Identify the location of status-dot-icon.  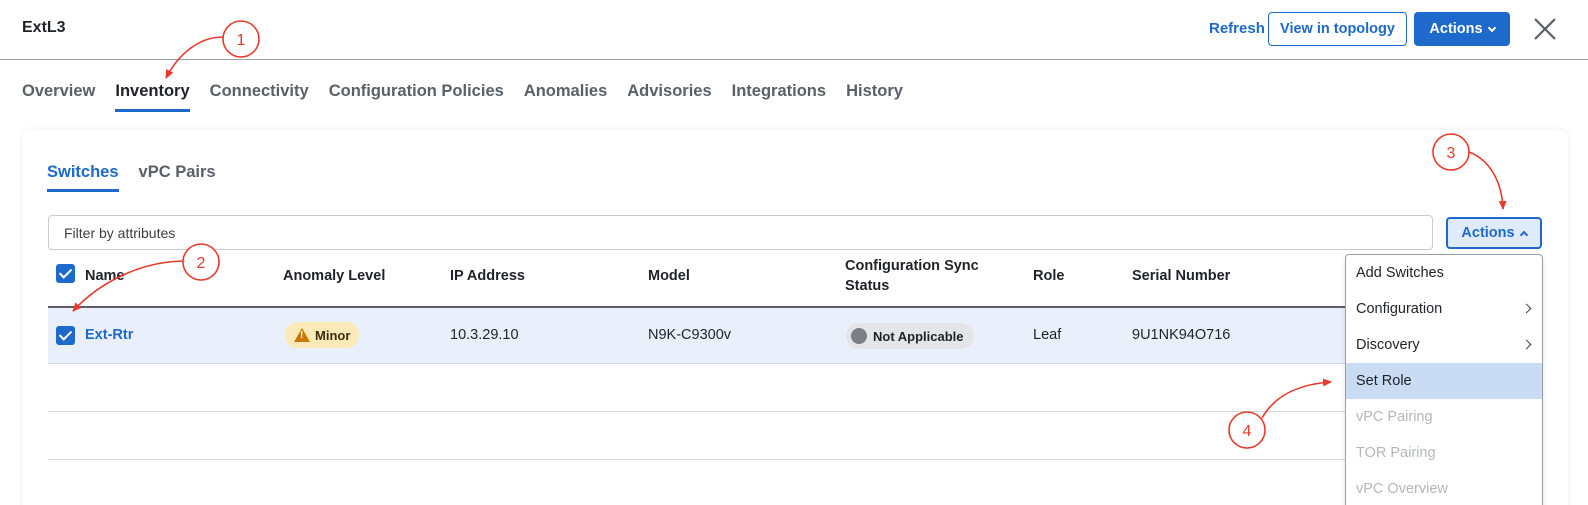
(859, 336).